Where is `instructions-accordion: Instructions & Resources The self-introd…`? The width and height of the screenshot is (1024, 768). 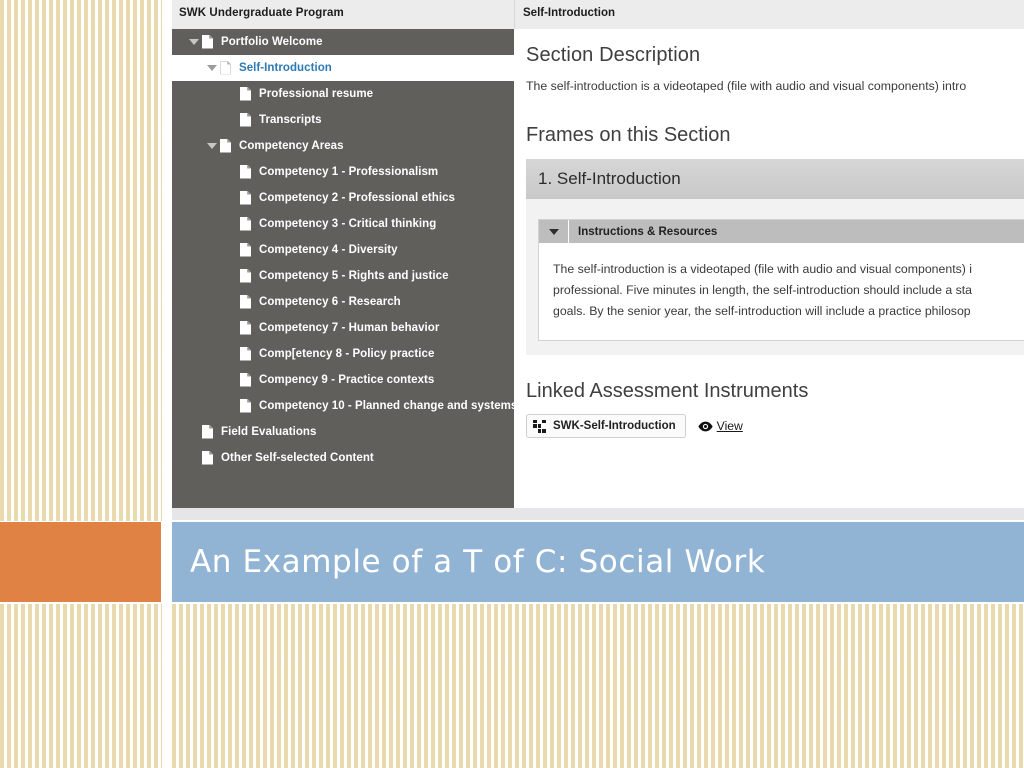 instructions-accordion: Instructions & Resources The self-introd… is located at coordinates (781, 280).